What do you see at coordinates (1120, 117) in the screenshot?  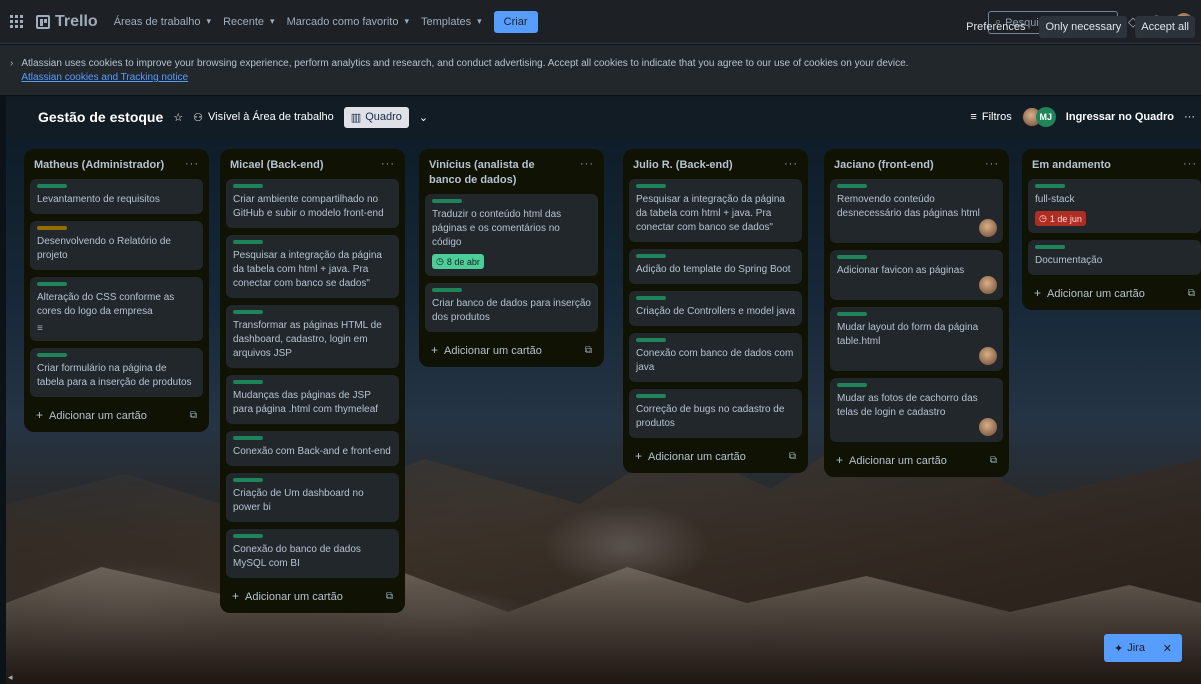 I see `join-board-button: Ingressar no Quadro` at bounding box center [1120, 117].